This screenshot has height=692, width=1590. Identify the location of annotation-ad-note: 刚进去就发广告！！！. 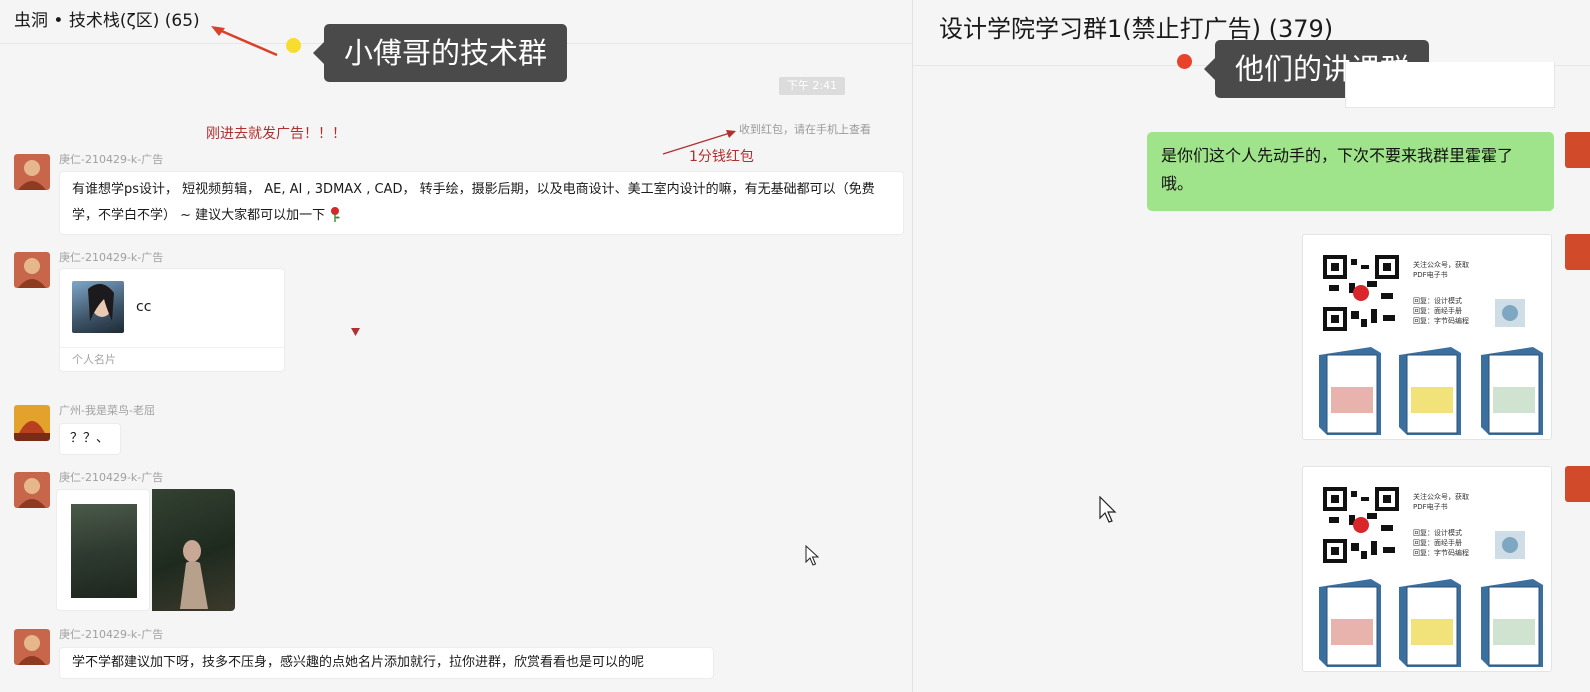
(276, 134).